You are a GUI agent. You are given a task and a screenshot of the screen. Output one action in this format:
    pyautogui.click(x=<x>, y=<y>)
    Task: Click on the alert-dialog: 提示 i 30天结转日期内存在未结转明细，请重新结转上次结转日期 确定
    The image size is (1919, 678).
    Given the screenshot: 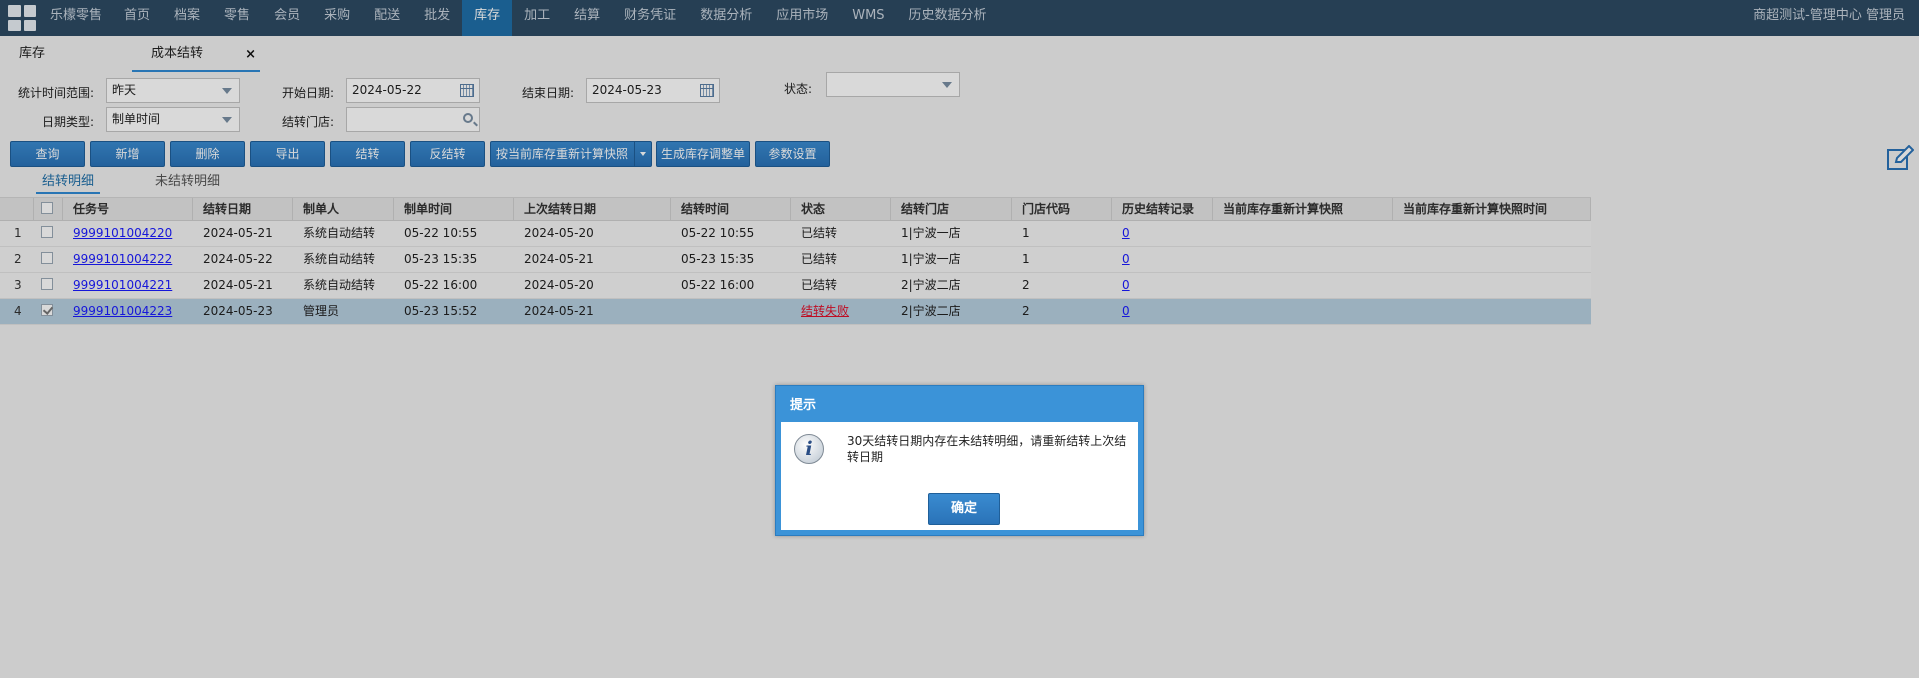 What is the action you would take?
    pyautogui.click(x=959, y=460)
    